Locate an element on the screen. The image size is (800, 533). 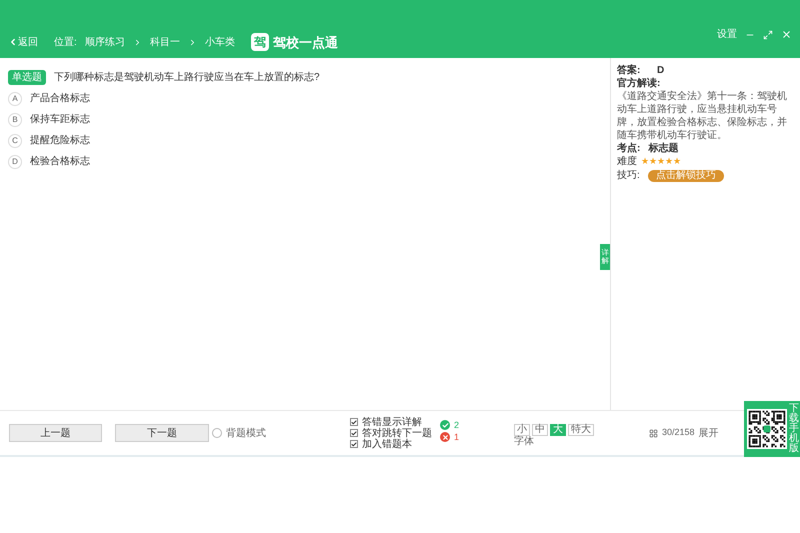
option-label: 加入错题本 is located at coordinates (387, 444).